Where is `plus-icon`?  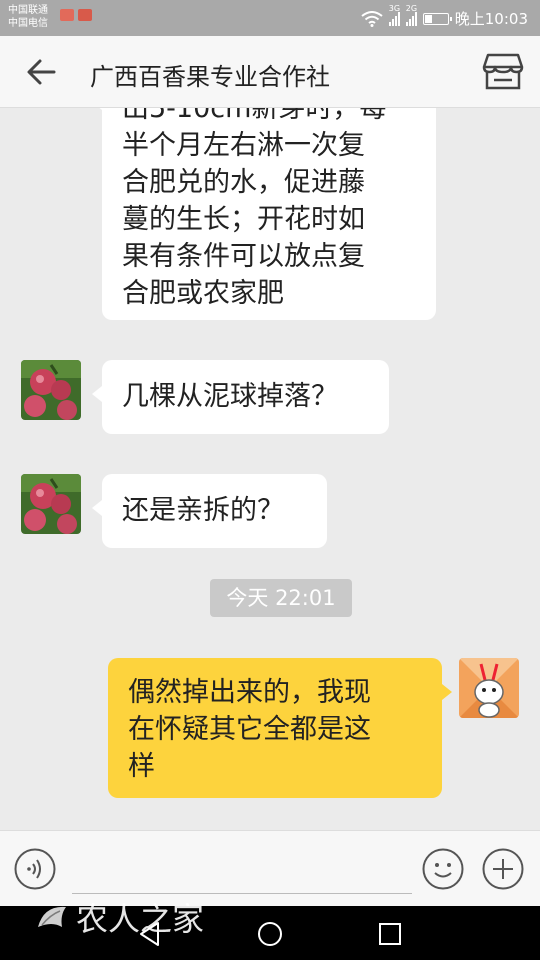
plus-icon is located at coordinates (503, 869).